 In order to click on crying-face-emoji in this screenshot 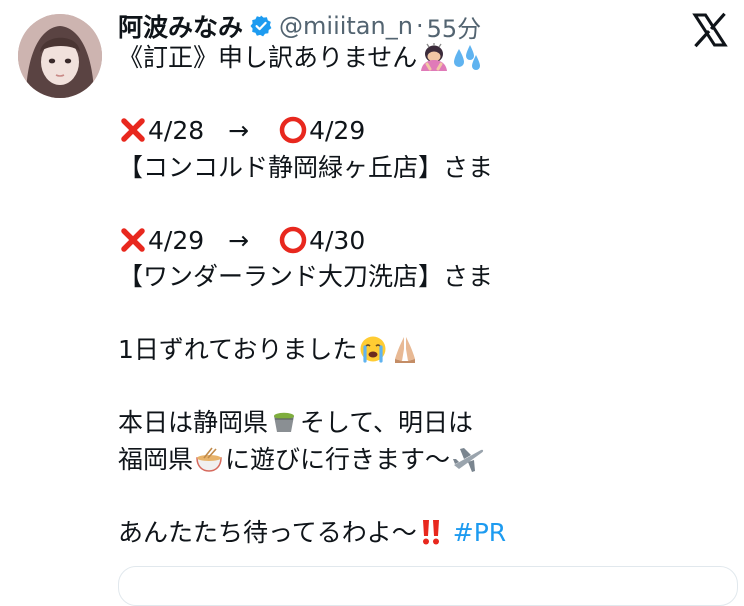, I will do `click(373, 354)`.